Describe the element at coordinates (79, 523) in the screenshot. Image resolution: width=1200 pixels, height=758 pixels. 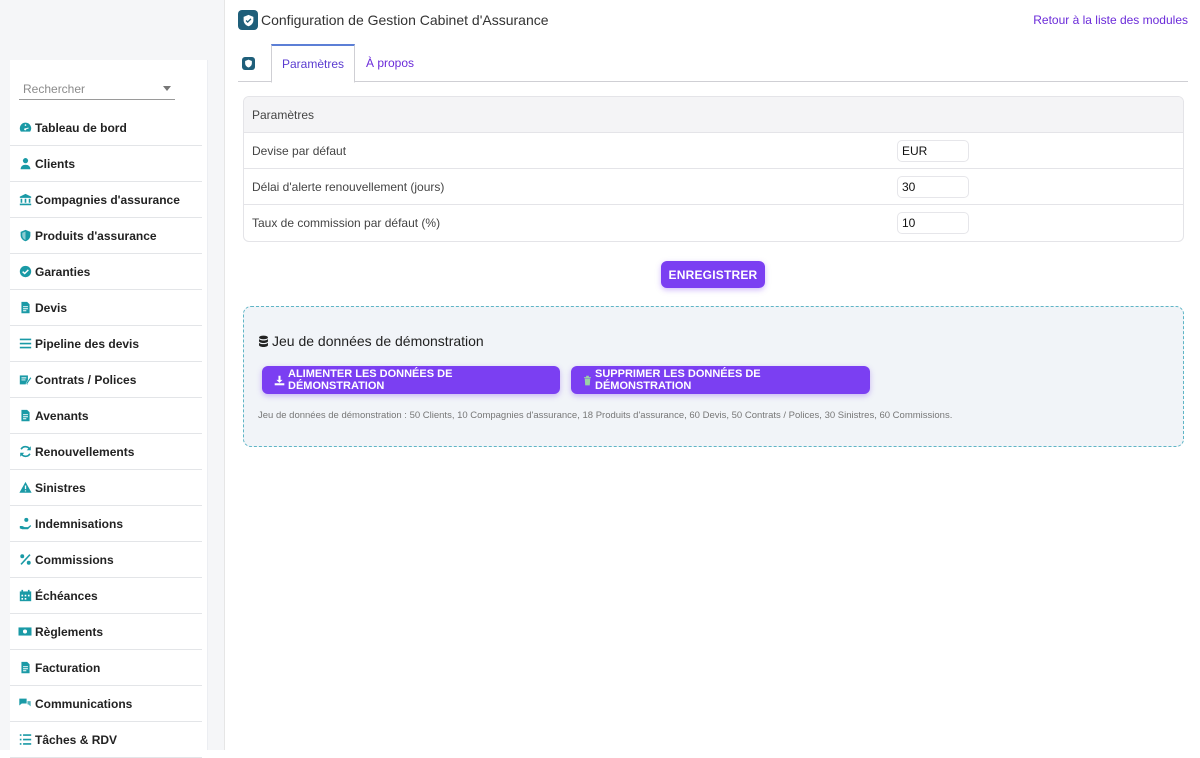
I see `sidebar-item-label: Indemnisations` at that location.